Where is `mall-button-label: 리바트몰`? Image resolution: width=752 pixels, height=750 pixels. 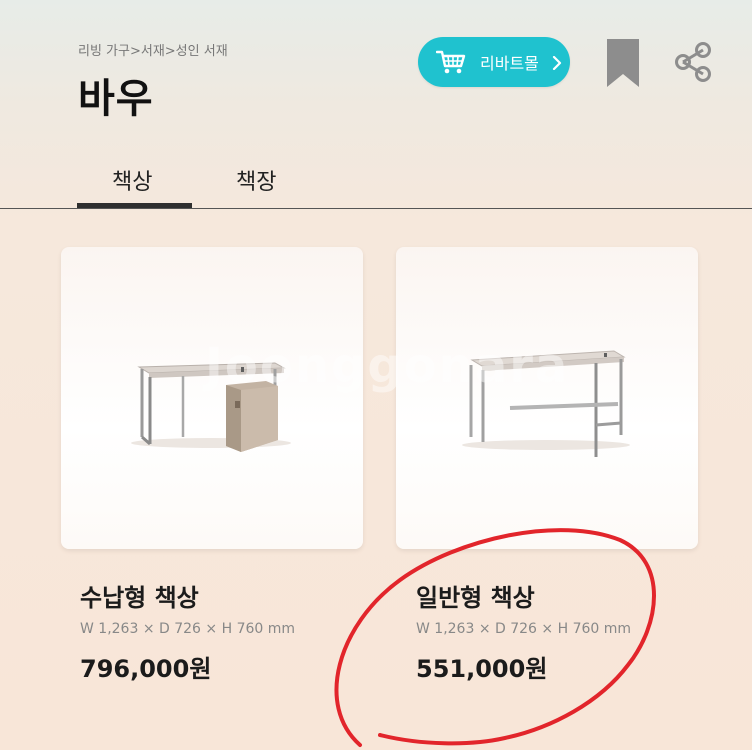
mall-button-label: 리바트몰 is located at coordinates (509, 63).